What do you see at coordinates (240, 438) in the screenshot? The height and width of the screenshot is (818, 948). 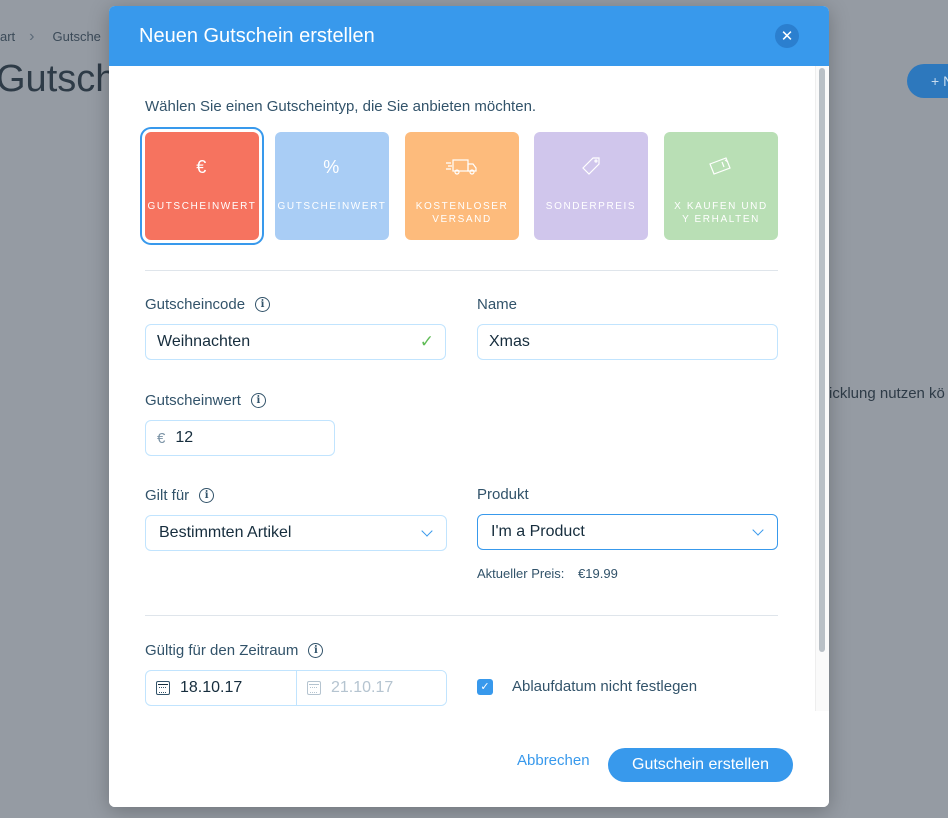 I see `coupon-value-input: € 12` at bounding box center [240, 438].